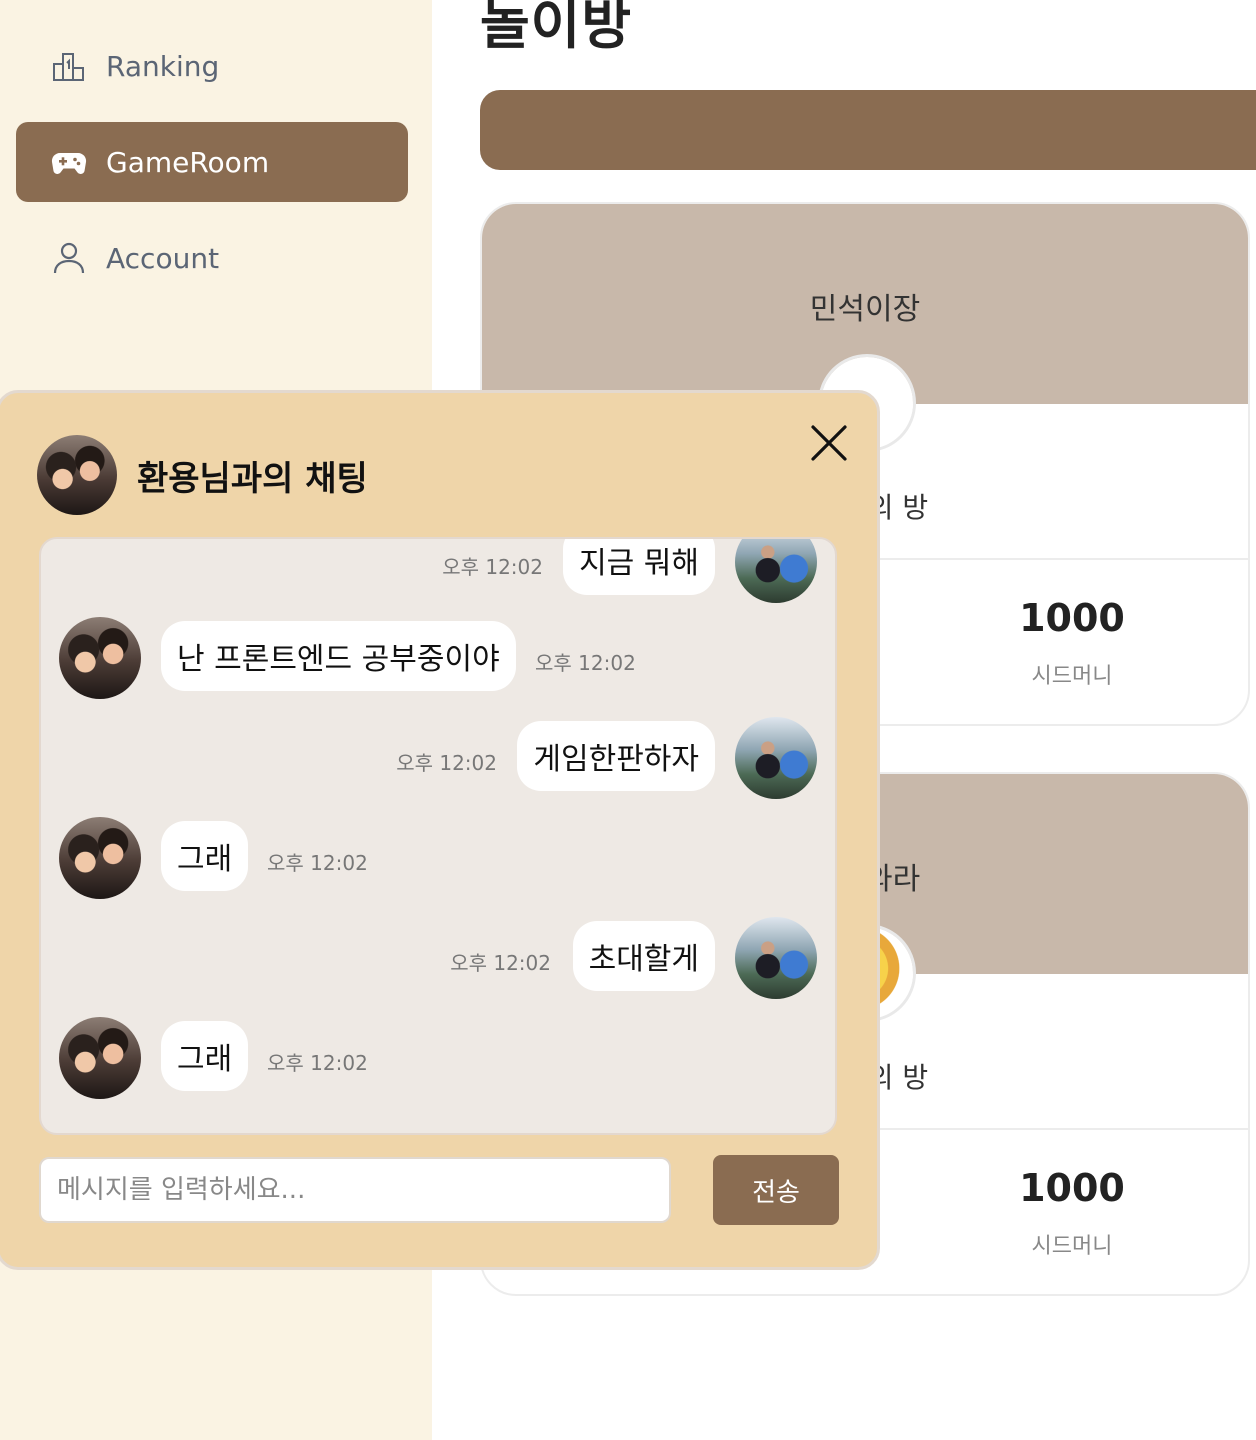 The width and height of the screenshot is (1256, 1440). I want to click on message-row: 난 프론트엔드 공부중이야 오후 12:02, so click(438, 658).